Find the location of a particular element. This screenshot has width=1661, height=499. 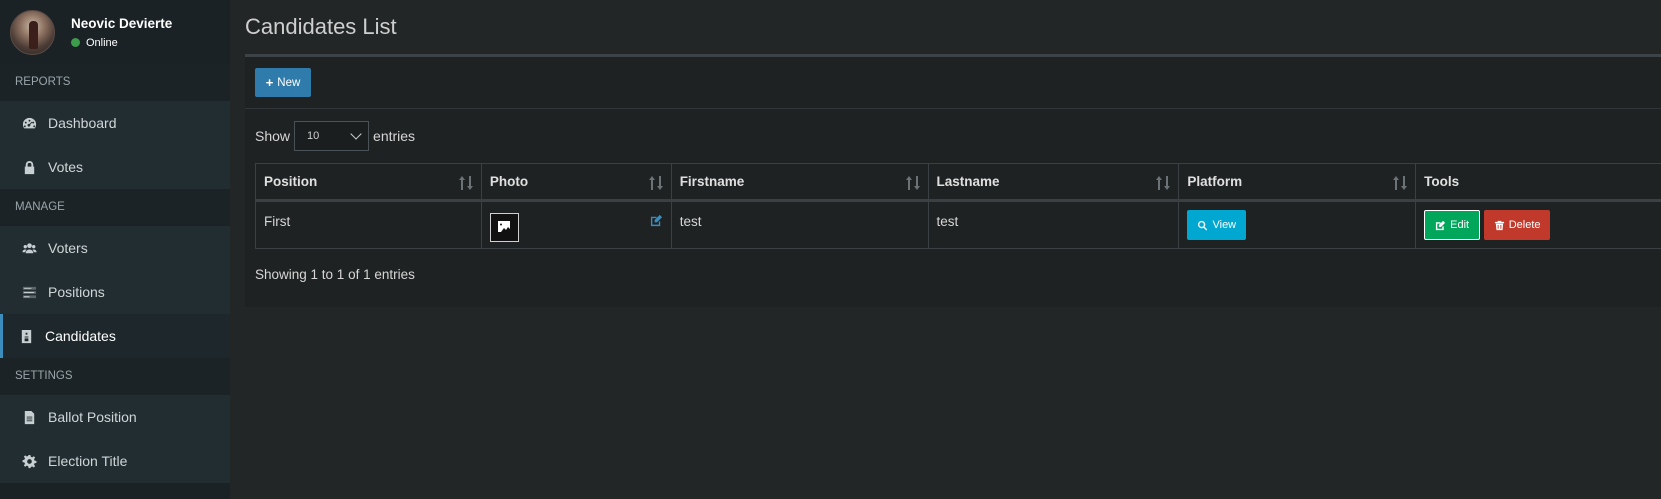

candidate-photo is located at coordinates (504, 227).